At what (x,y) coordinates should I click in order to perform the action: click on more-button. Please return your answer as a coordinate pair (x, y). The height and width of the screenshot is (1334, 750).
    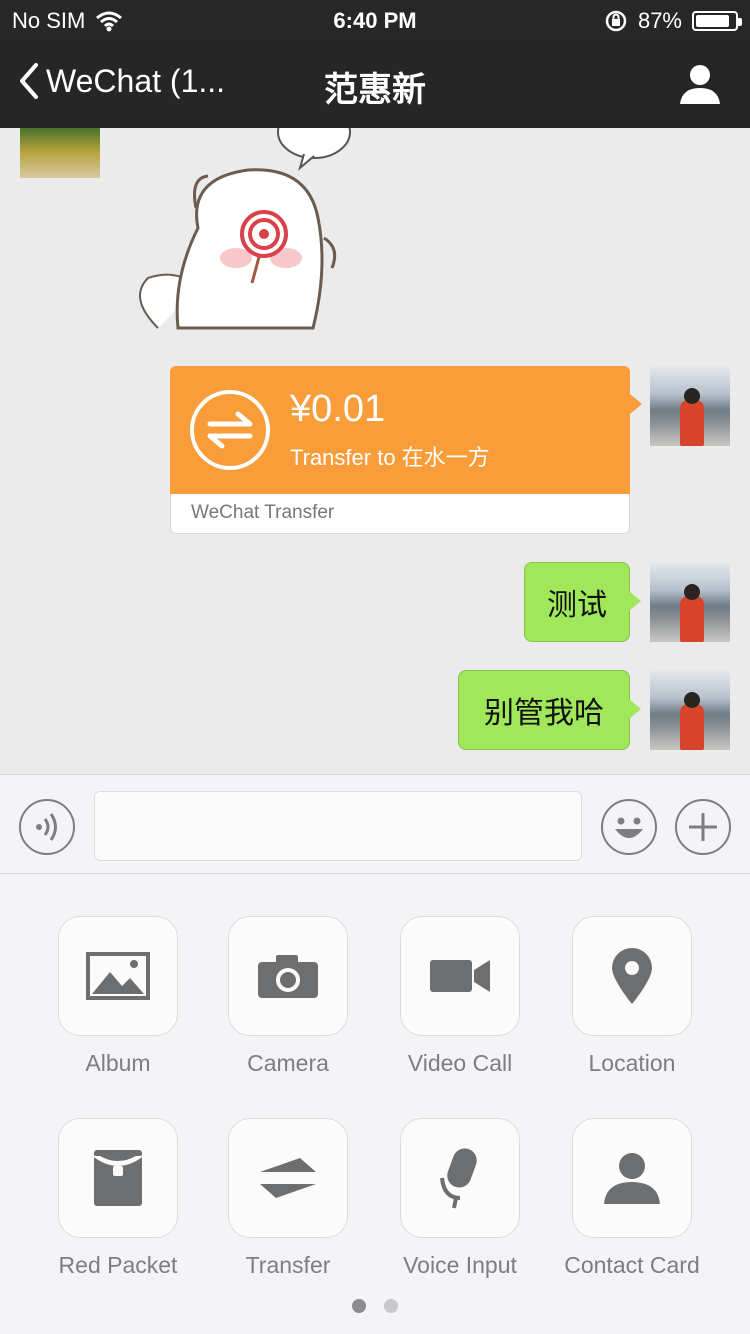
    Looking at the image, I should click on (703, 827).